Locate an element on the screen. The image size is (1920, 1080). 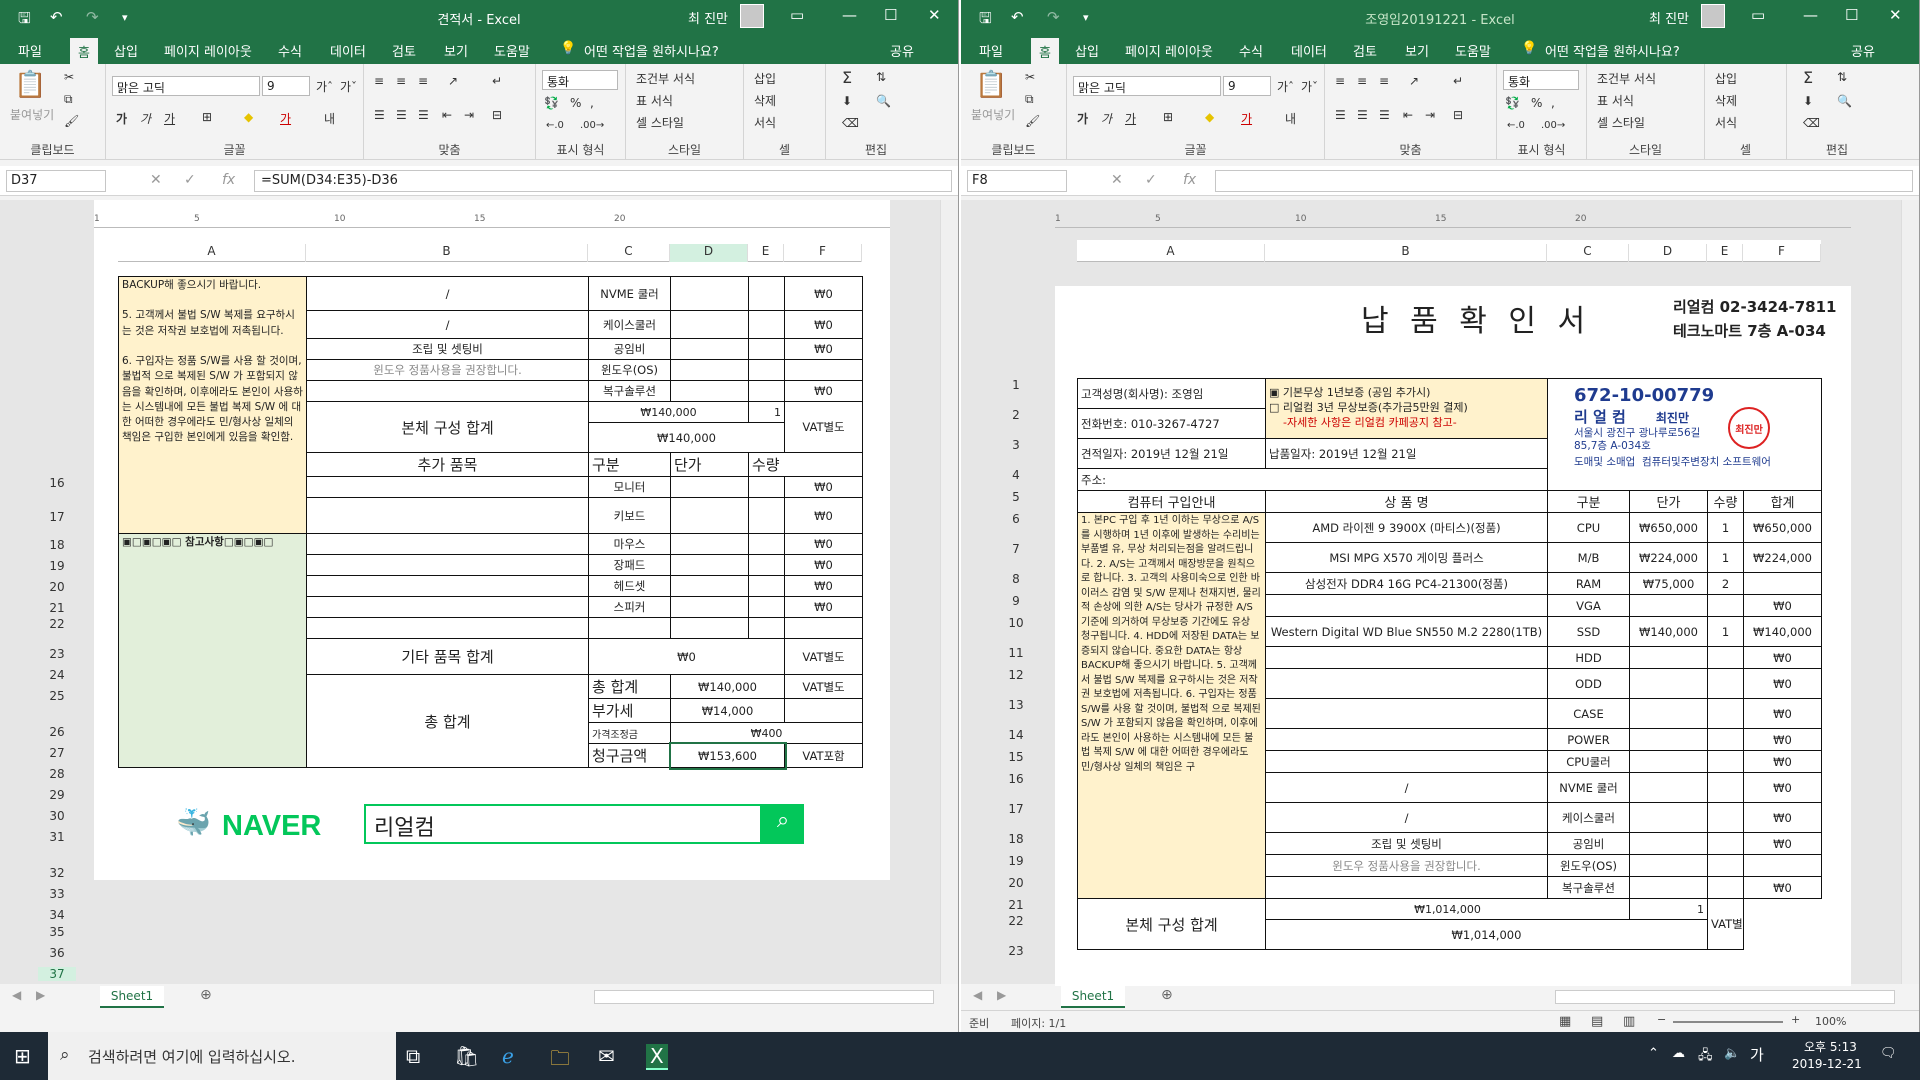
body-total-qty: 1 is located at coordinates (1668, 909).